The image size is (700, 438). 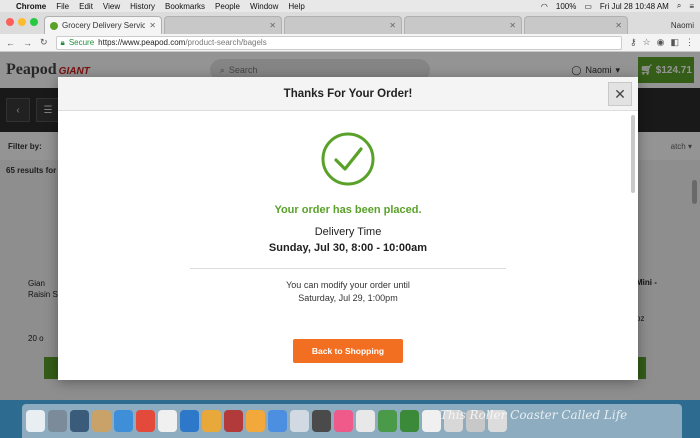 I want to click on more-icon: ⋮, so click(x=689, y=42).